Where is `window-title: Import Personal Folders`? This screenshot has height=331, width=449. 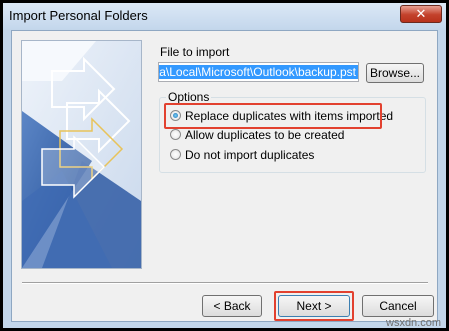 window-title: Import Personal Folders is located at coordinates (78, 15).